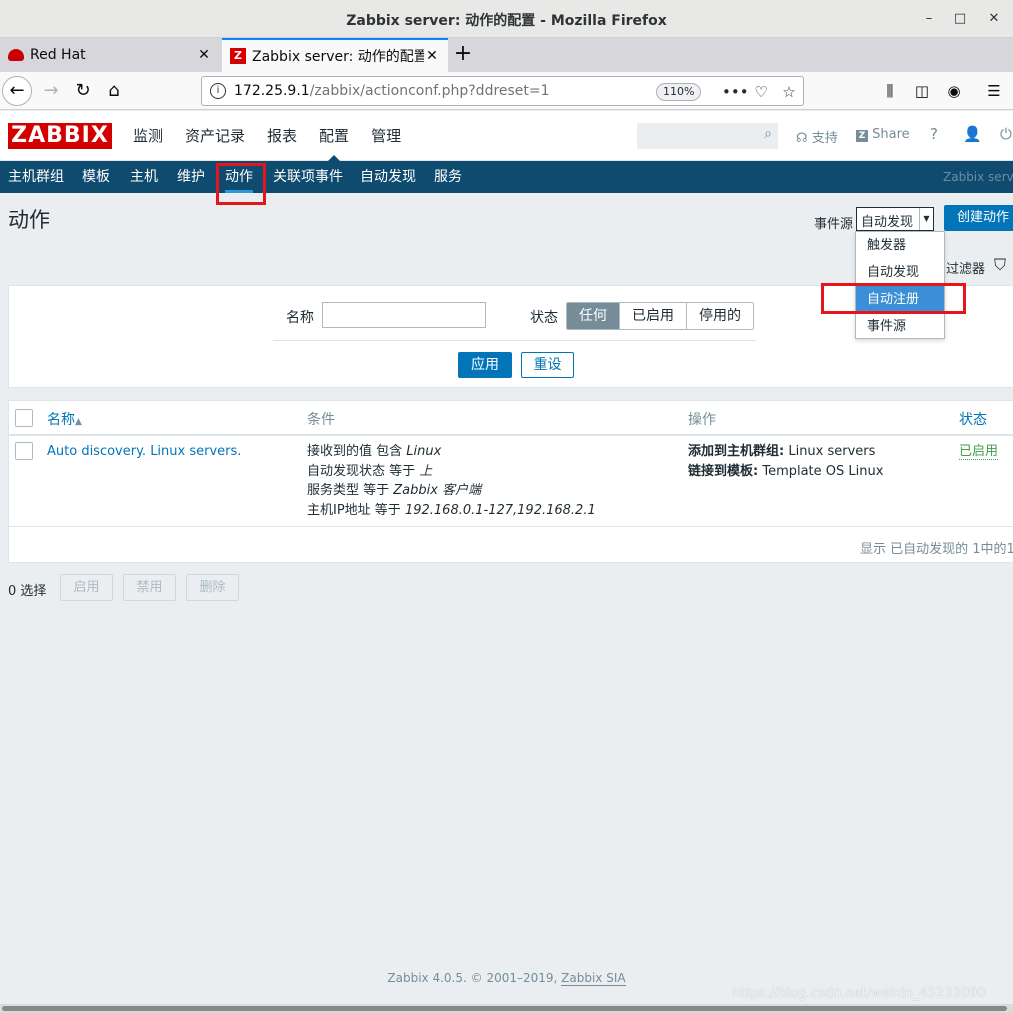  I want to click on reload-button: ↻, so click(83, 91).